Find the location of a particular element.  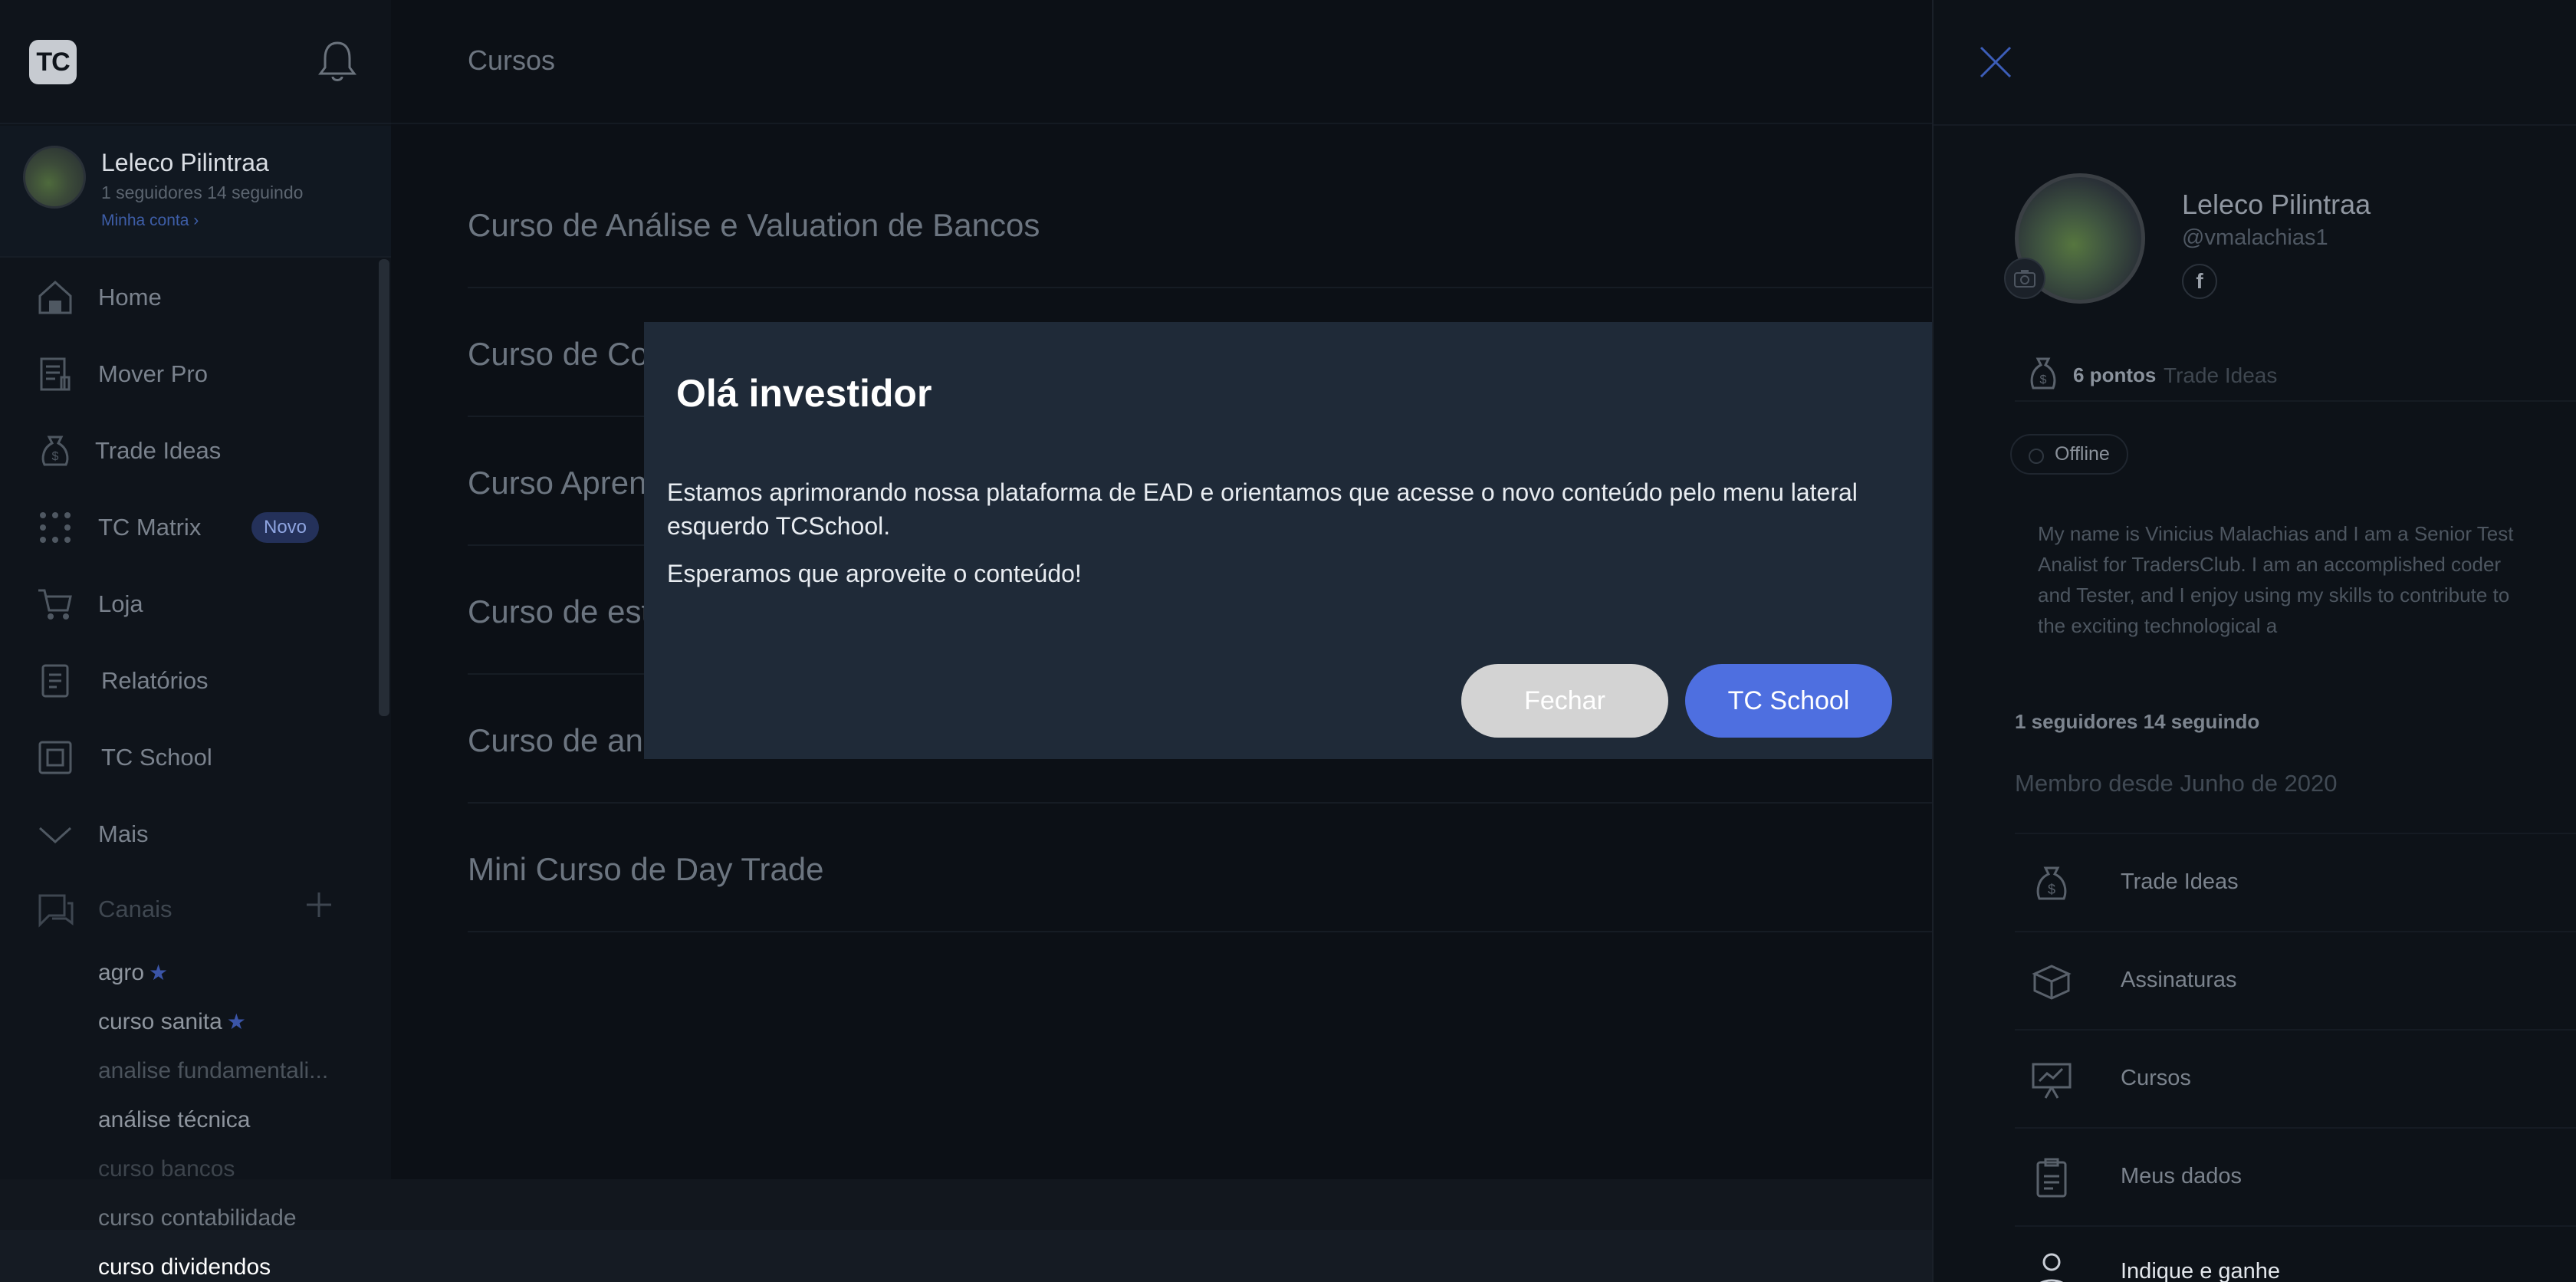

channel-item: agro ★ is located at coordinates (133, 973).